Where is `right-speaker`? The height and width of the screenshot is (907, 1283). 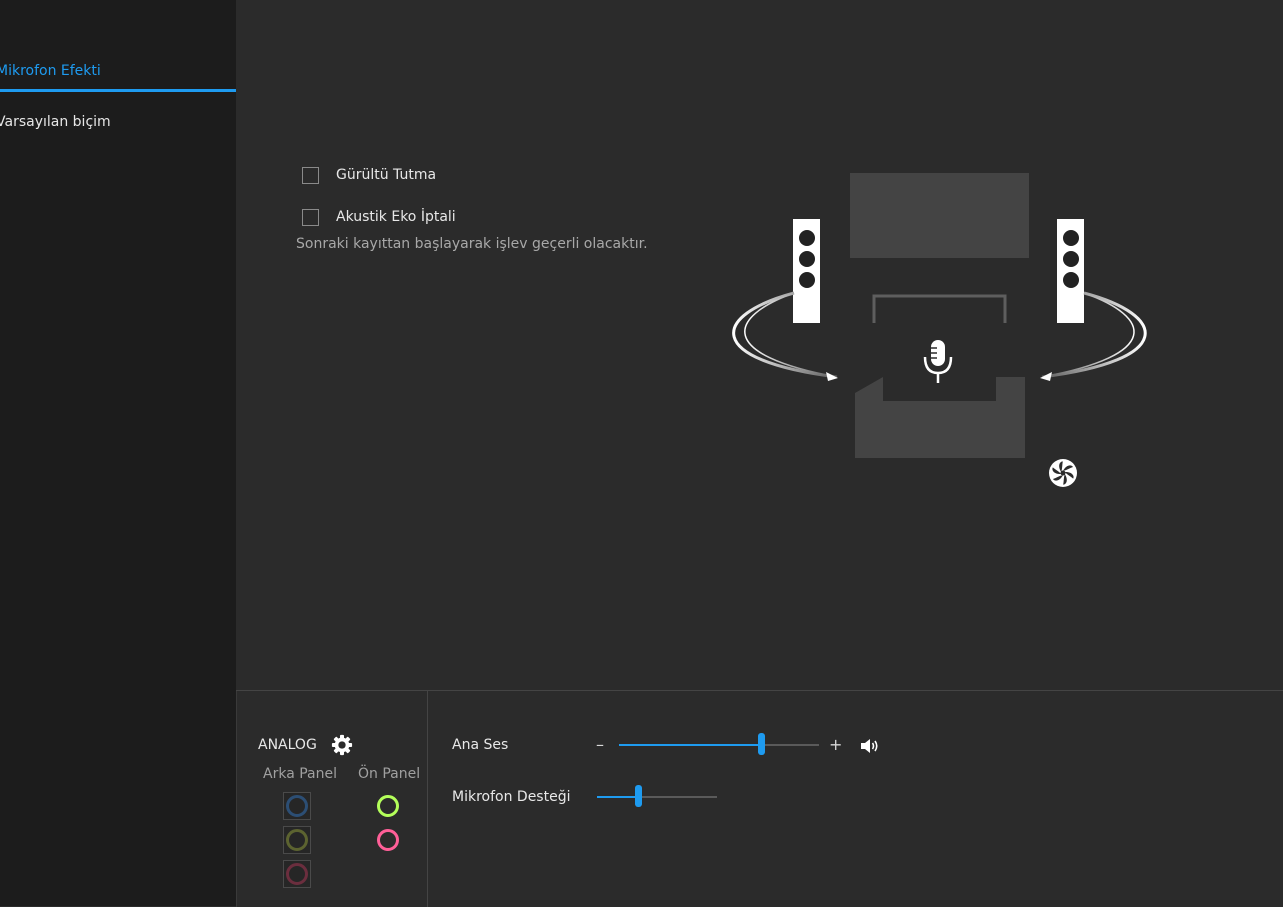 right-speaker is located at coordinates (1070, 271).